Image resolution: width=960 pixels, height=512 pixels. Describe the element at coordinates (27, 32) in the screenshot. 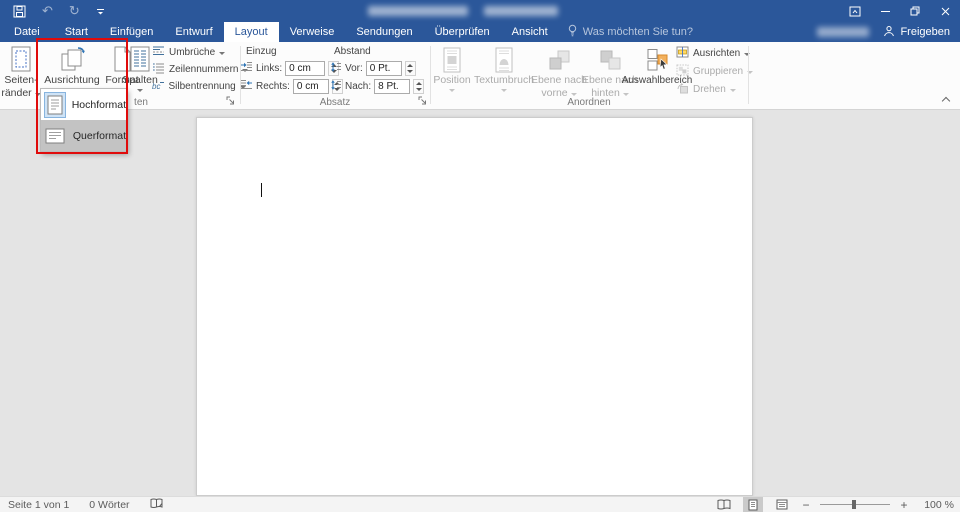

I see `tab-datei: Datei` at that location.